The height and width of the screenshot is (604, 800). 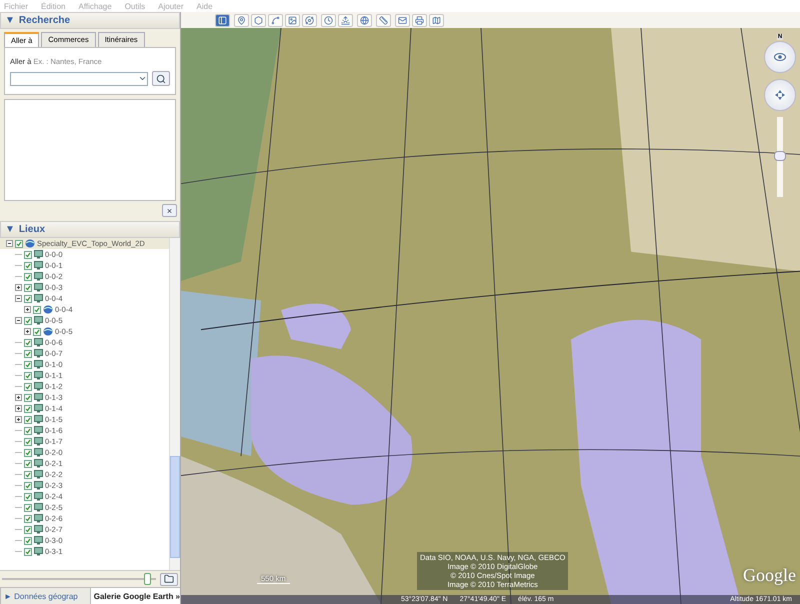 What do you see at coordinates (328, 20) in the screenshot?
I see `clock-icon` at bounding box center [328, 20].